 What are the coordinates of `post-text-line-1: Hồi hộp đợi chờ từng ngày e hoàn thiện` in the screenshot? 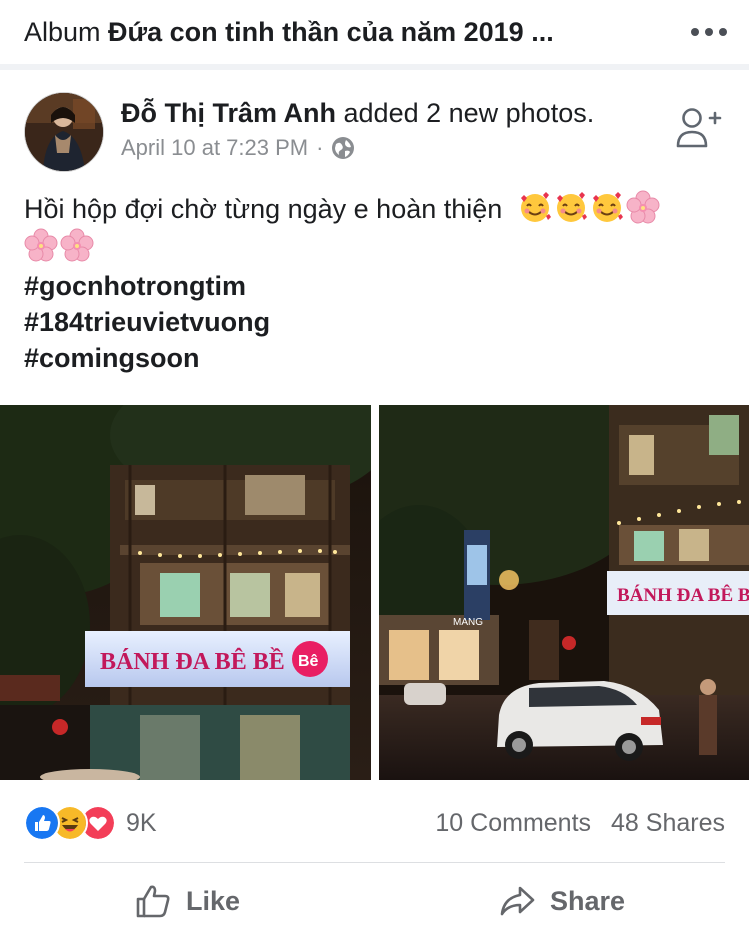 It's located at (374, 209).